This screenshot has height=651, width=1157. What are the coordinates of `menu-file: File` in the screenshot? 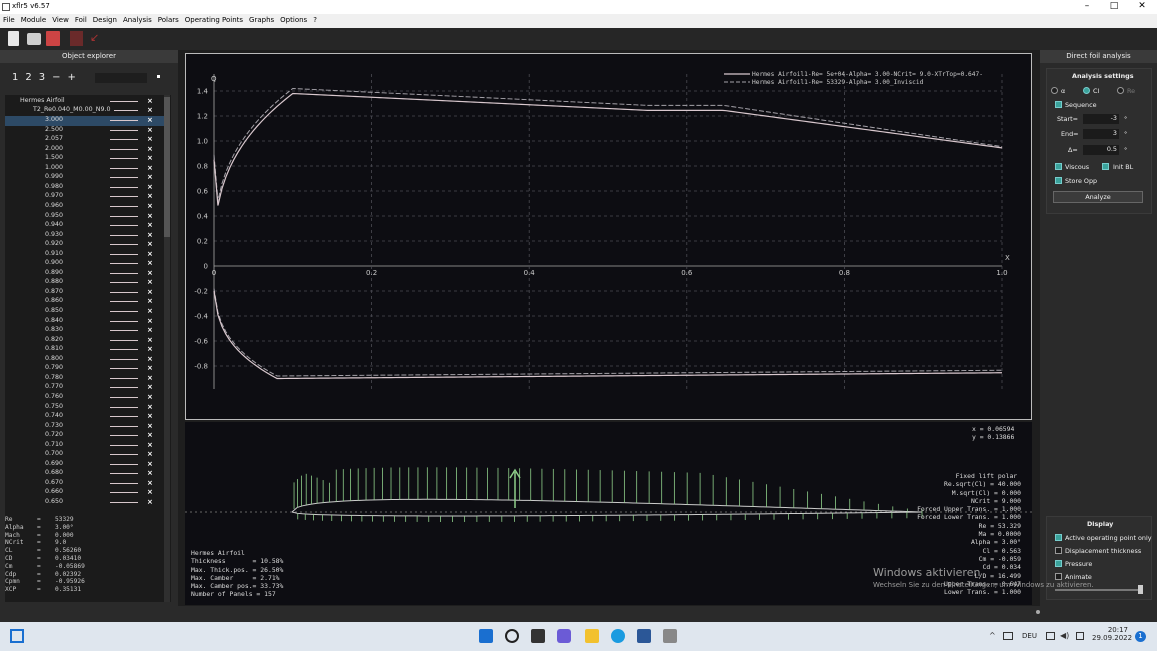 It's located at (9, 20).